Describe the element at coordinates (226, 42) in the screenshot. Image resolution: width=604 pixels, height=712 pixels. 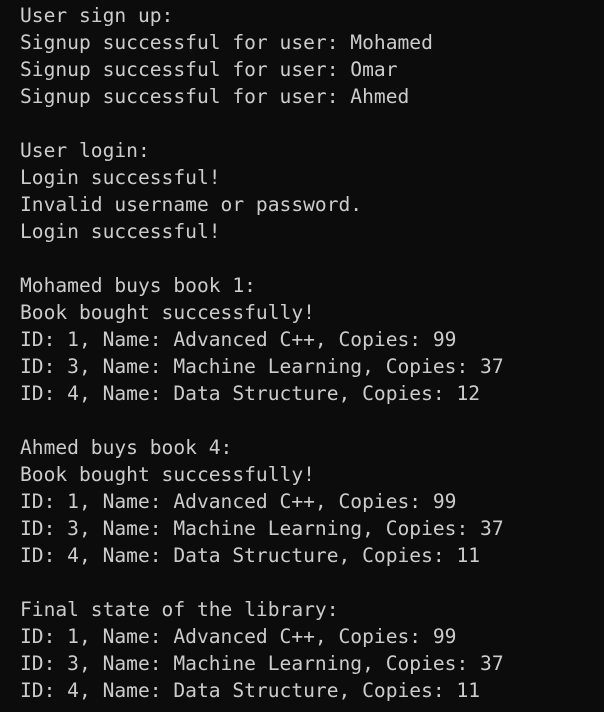
I see `console-line: Signup successful for user: Mohamed` at that location.